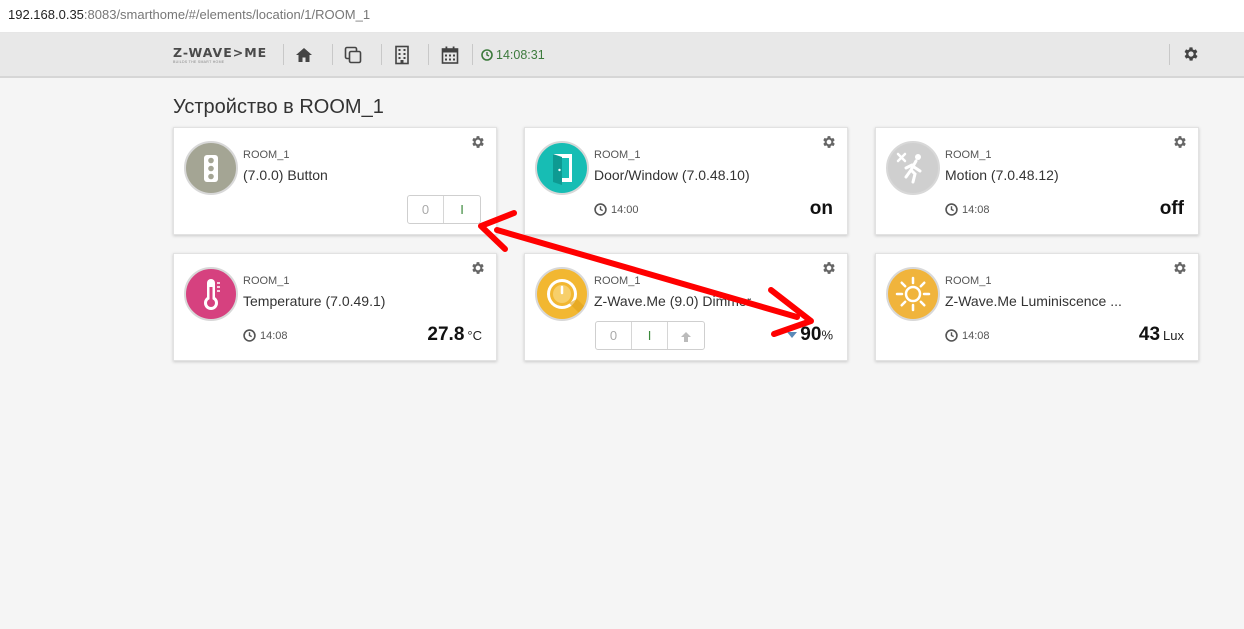 The height and width of the screenshot is (629, 1244). I want to click on level-unit: °C, so click(474, 335).